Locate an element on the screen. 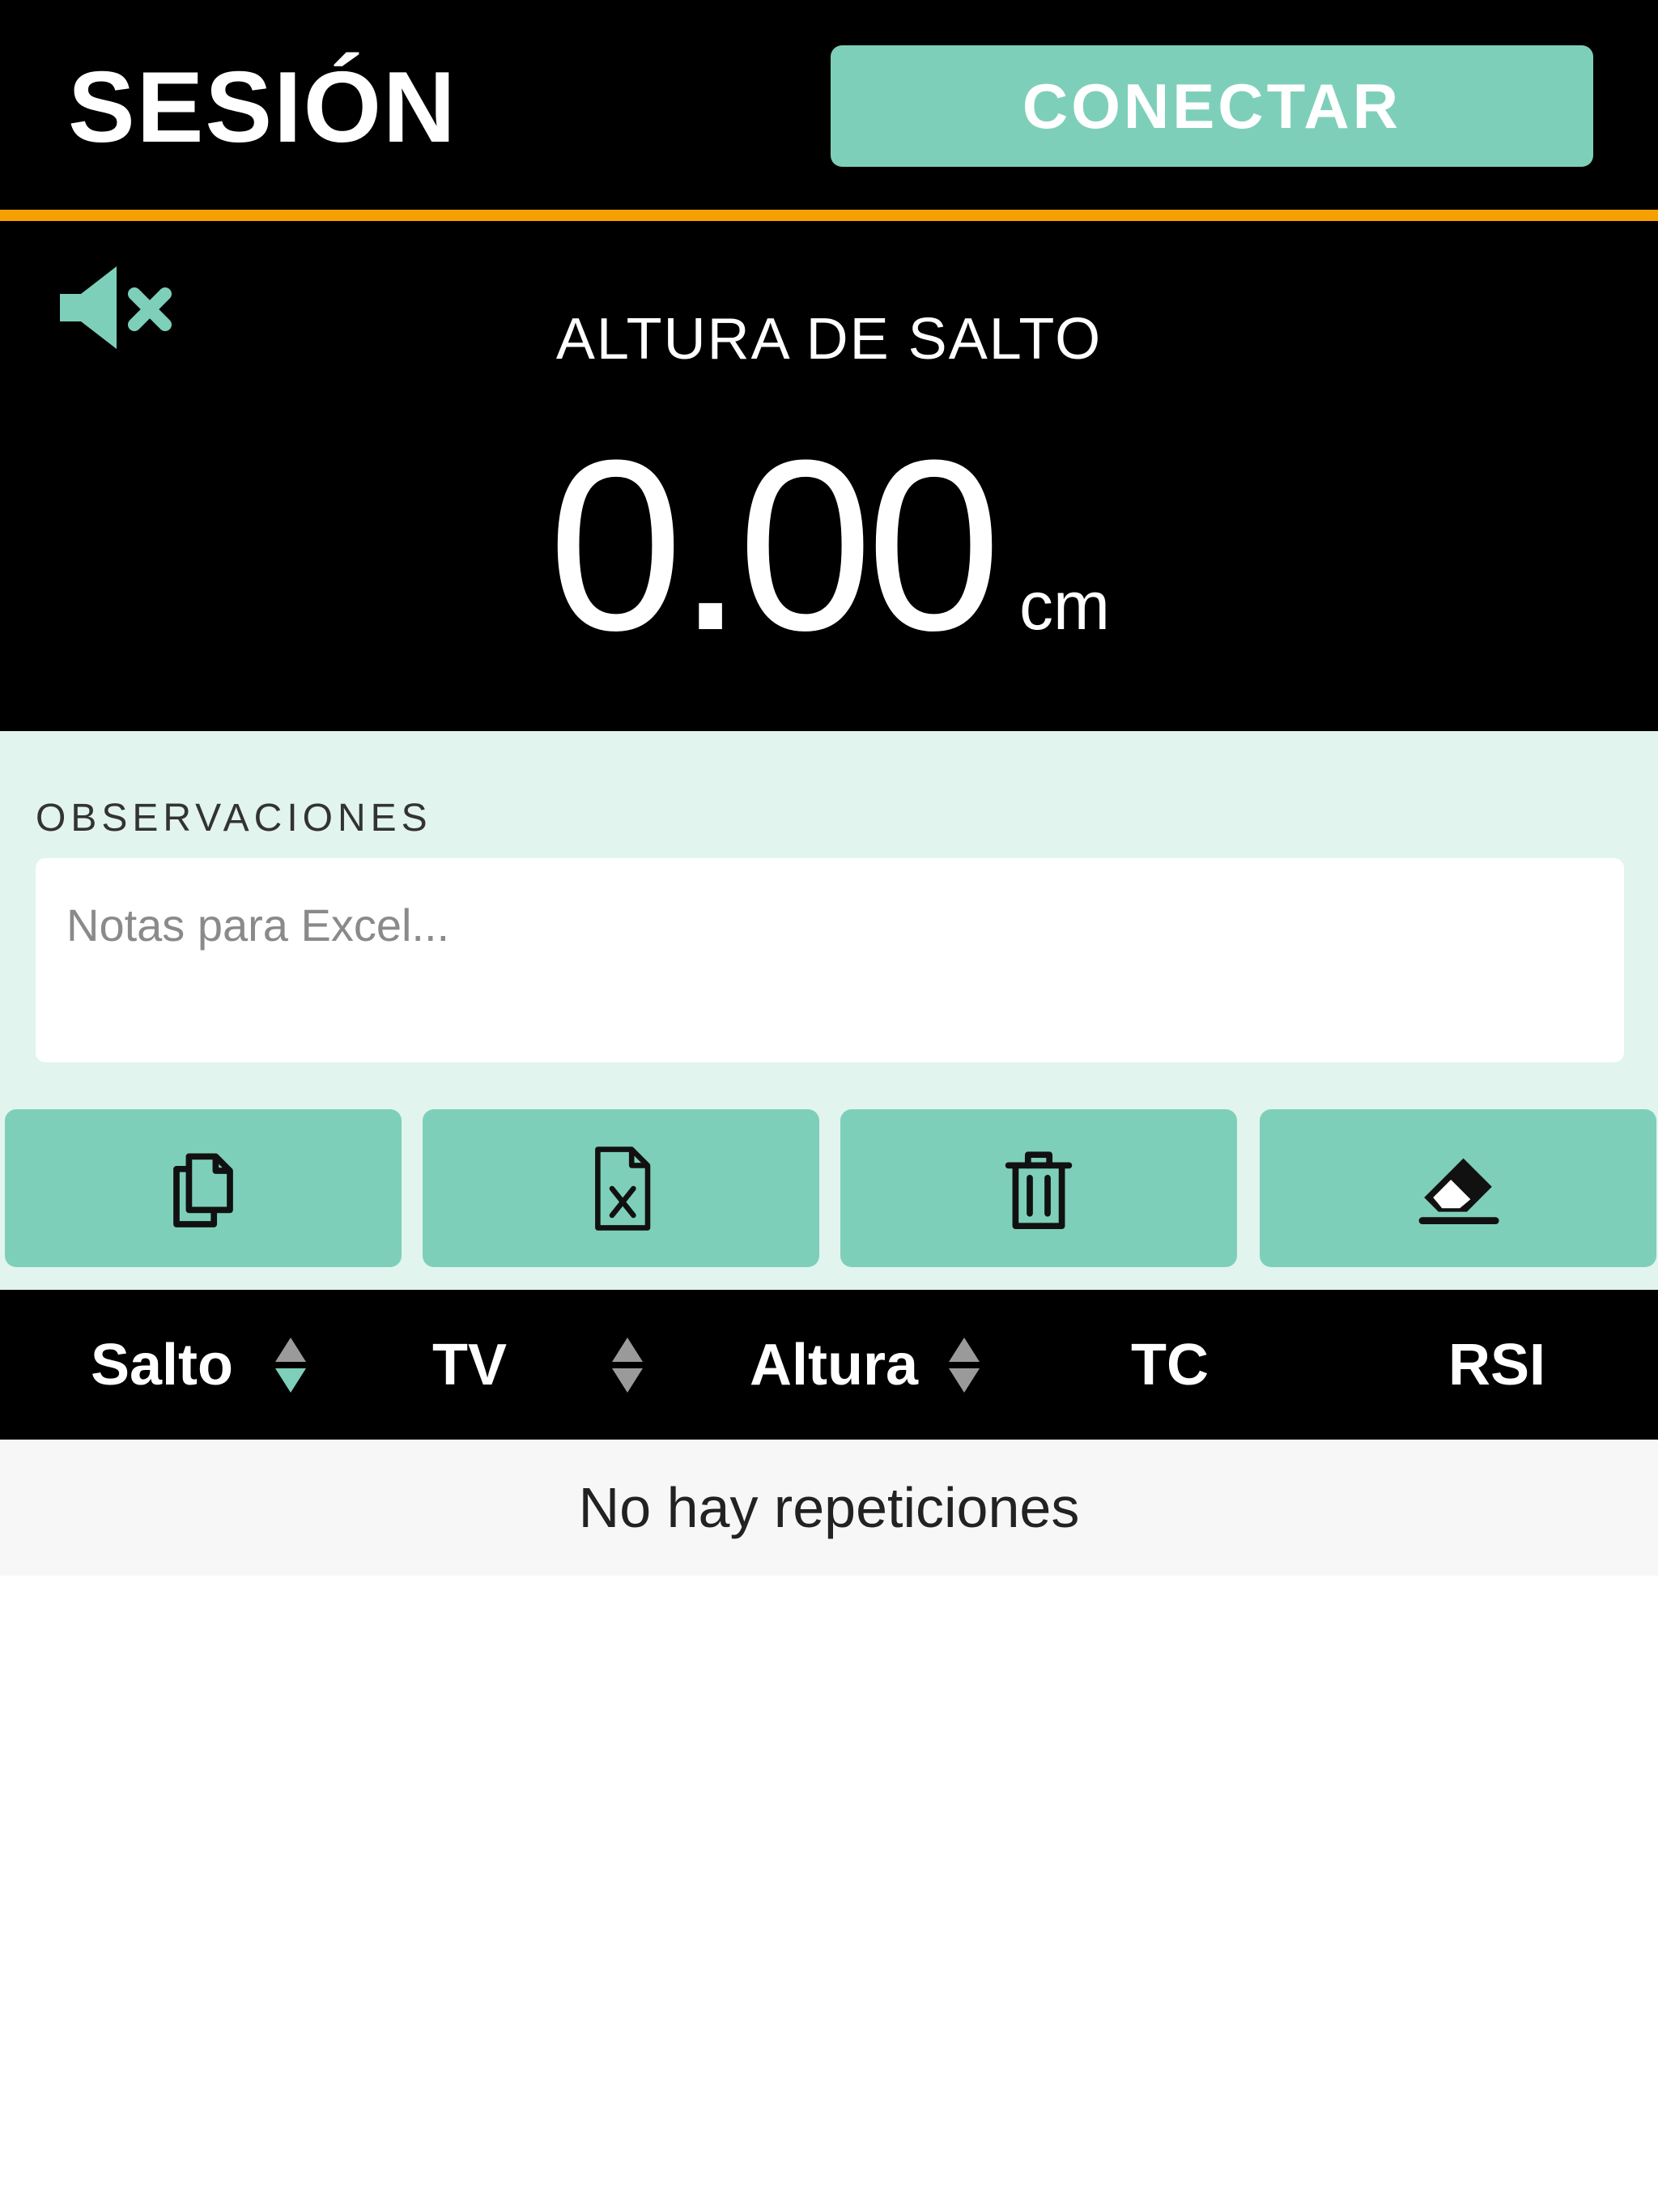  copy-icon is located at coordinates (203, 1190).